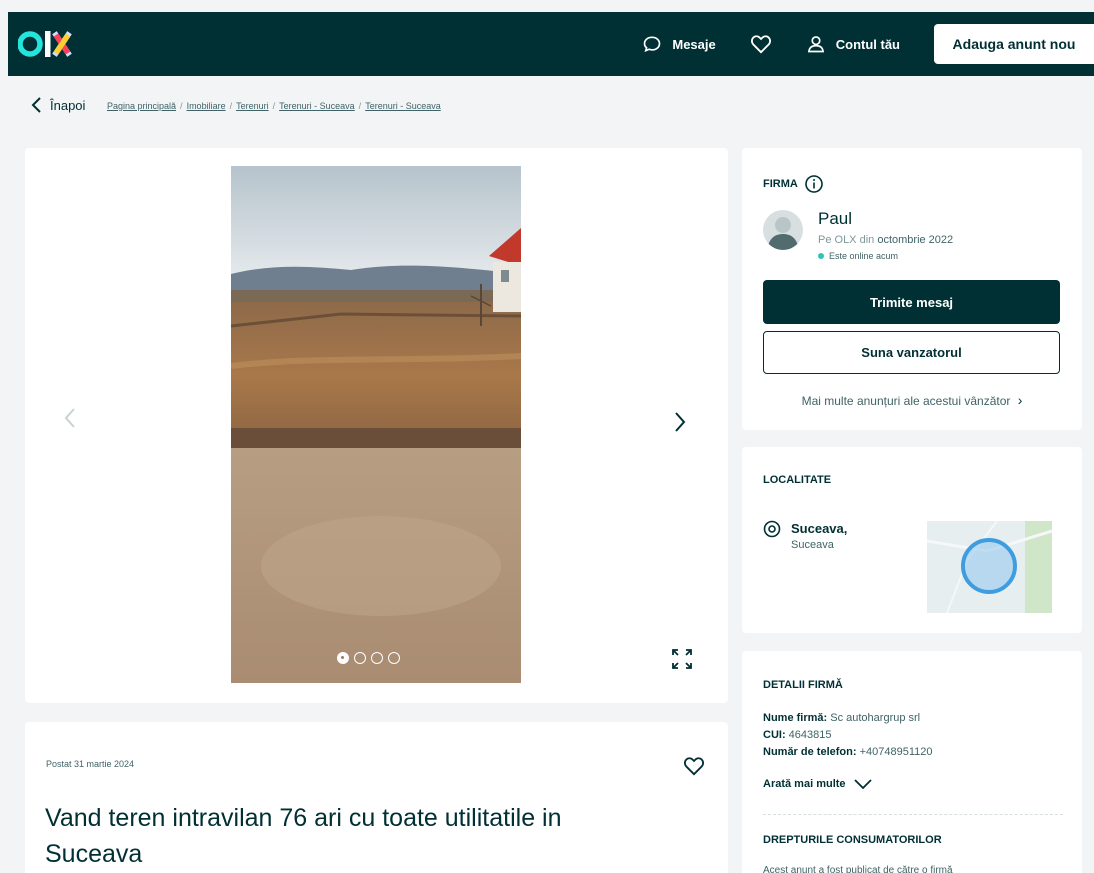  Describe the element at coordinates (1020, 400) in the screenshot. I see `chevron-right-icon: ›` at that location.